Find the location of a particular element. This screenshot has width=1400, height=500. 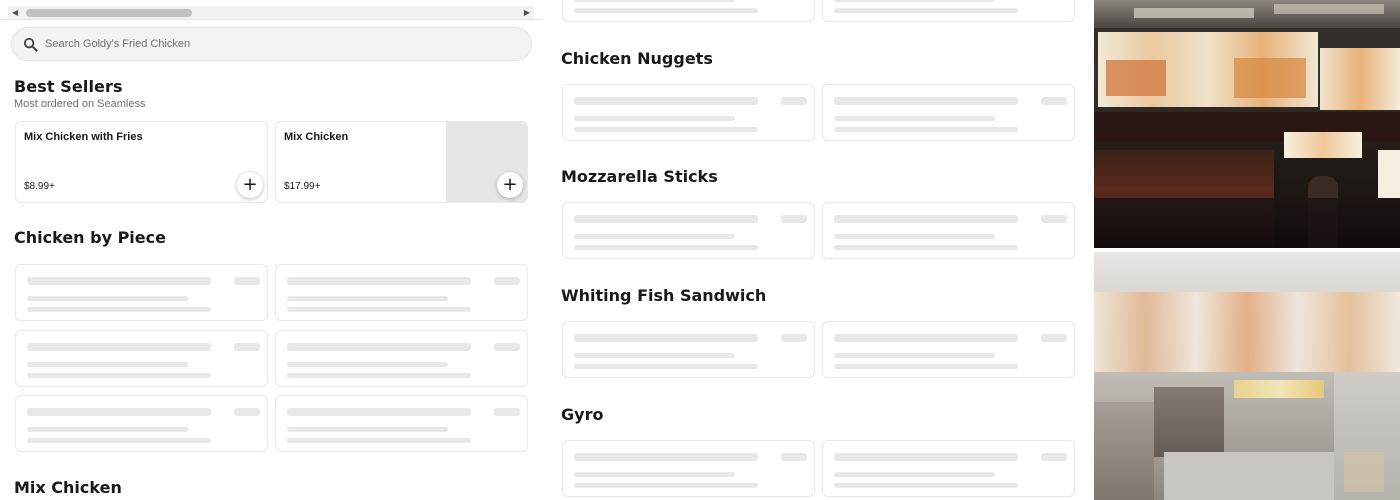

item-name: Mix Chicken is located at coordinates (316, 137).